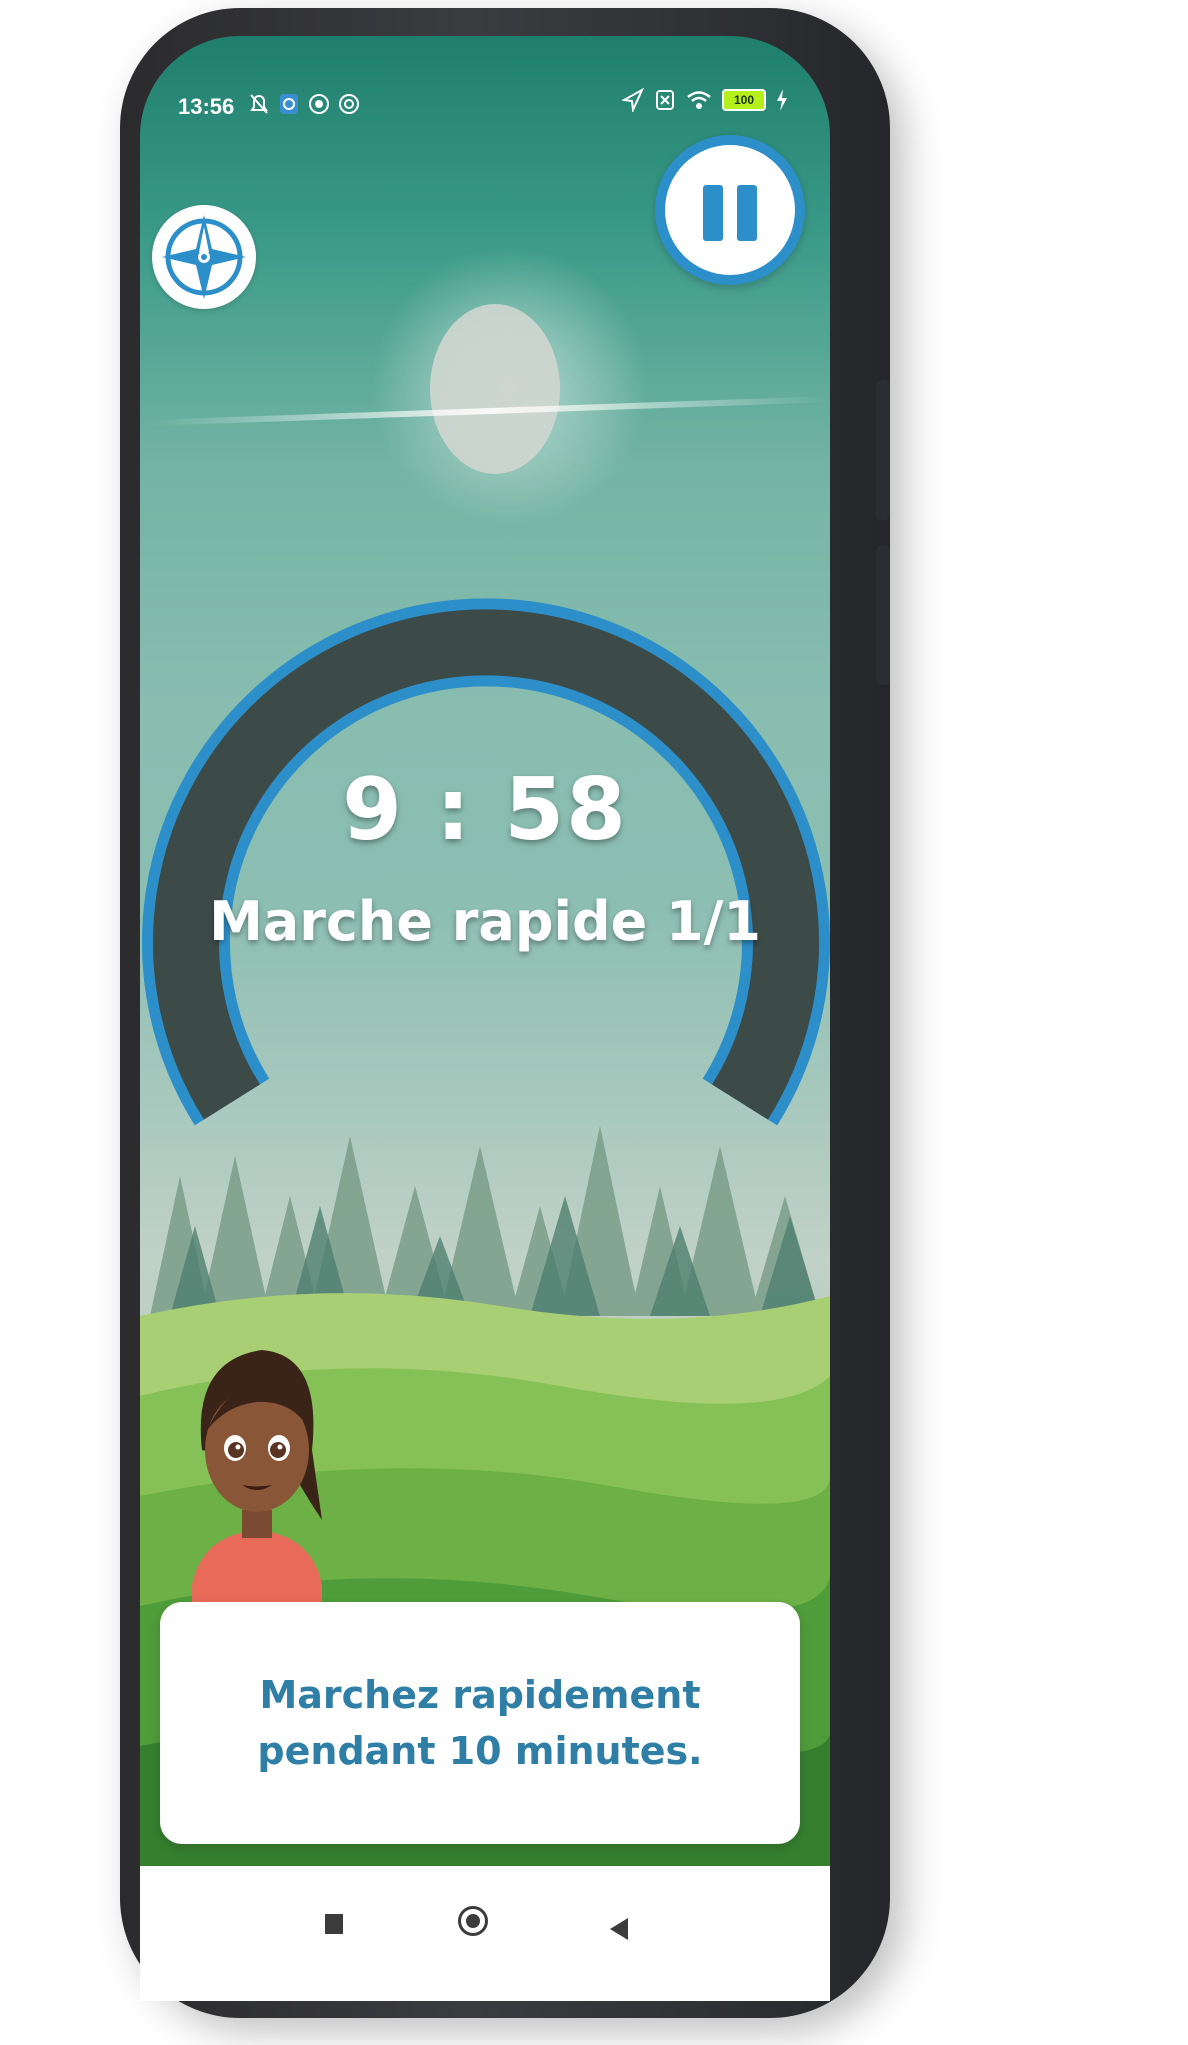  Describe the element at coordinates (619, 1929) in the screenshot. I see `back-button` at that location.